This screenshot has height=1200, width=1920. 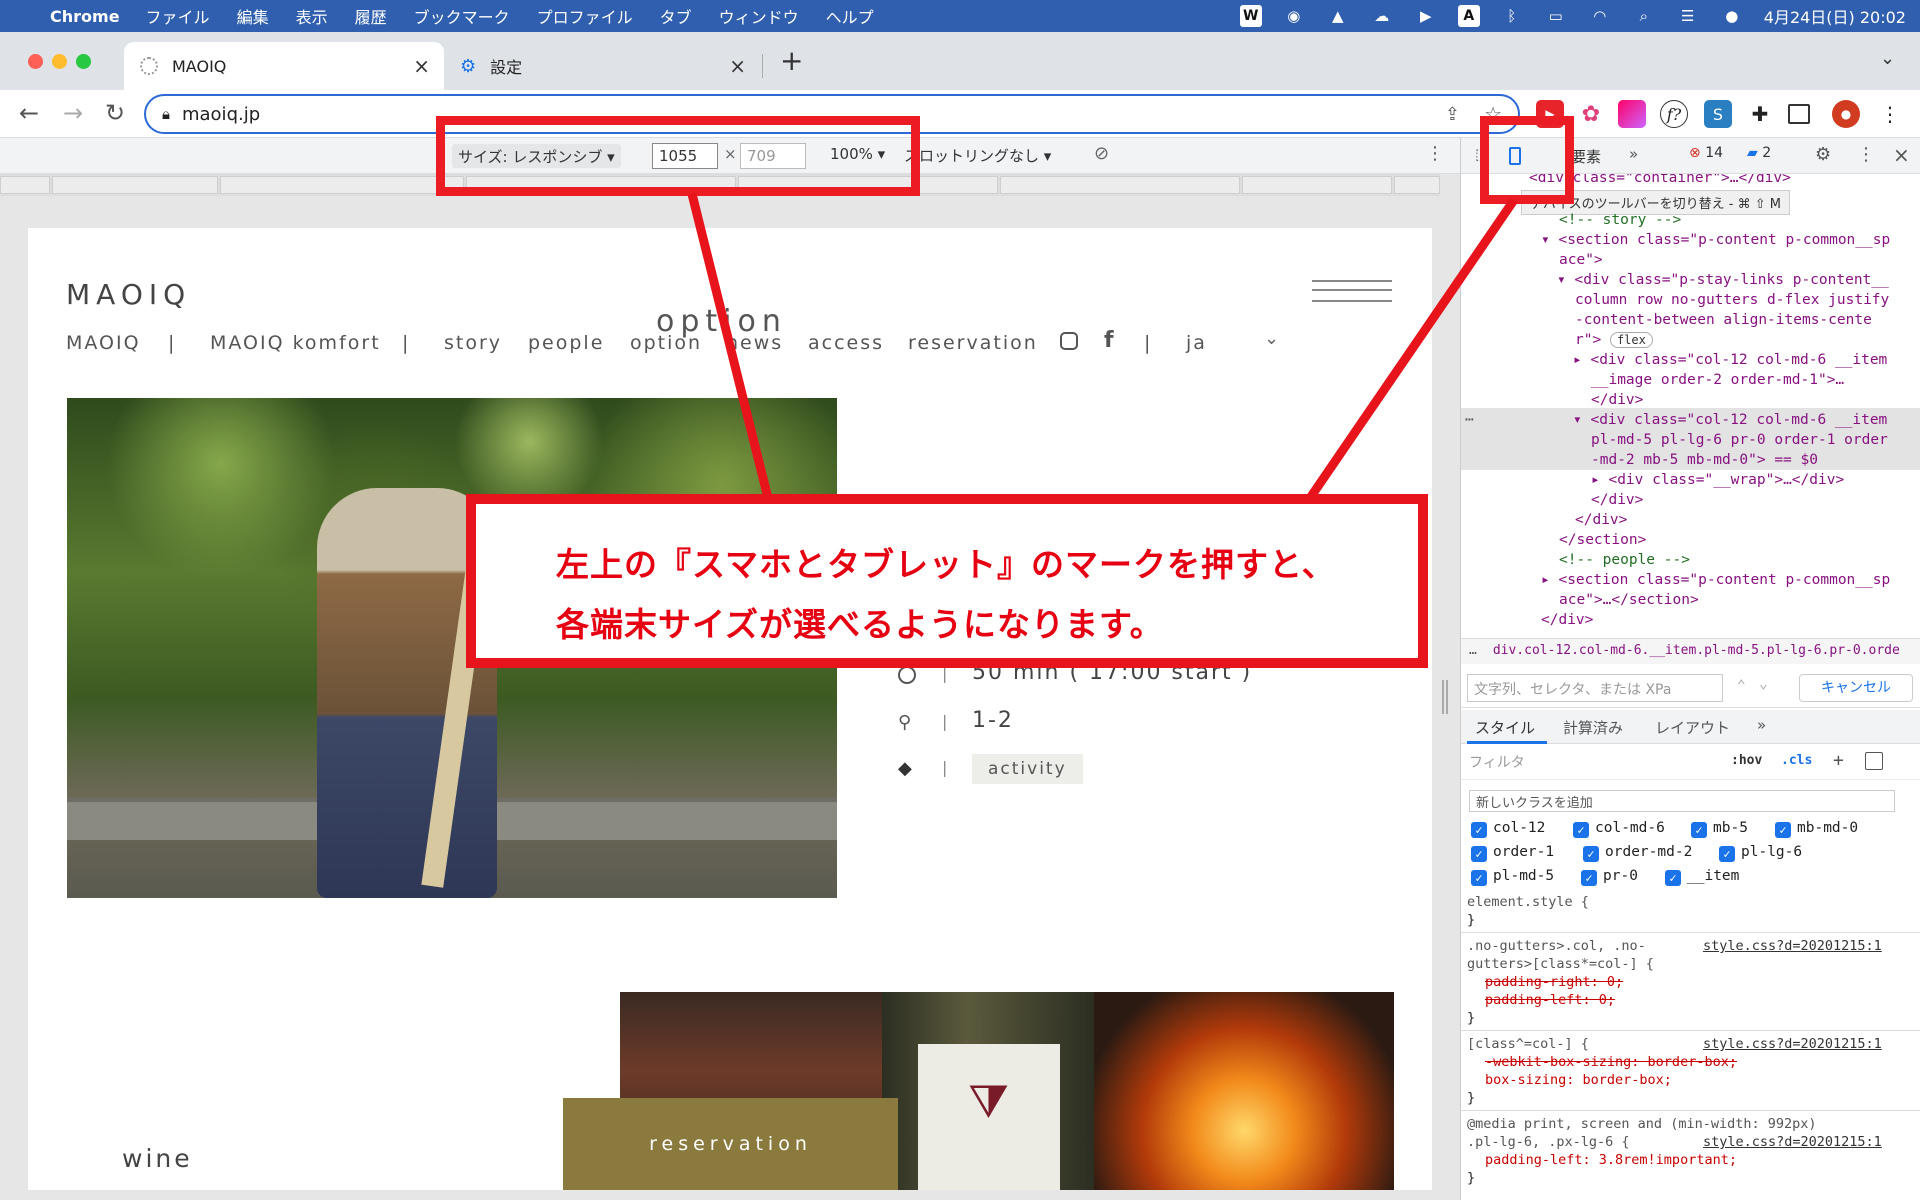 I want to click on dom-line: -content-between align-items-cente, so click(x=1723, y=320).